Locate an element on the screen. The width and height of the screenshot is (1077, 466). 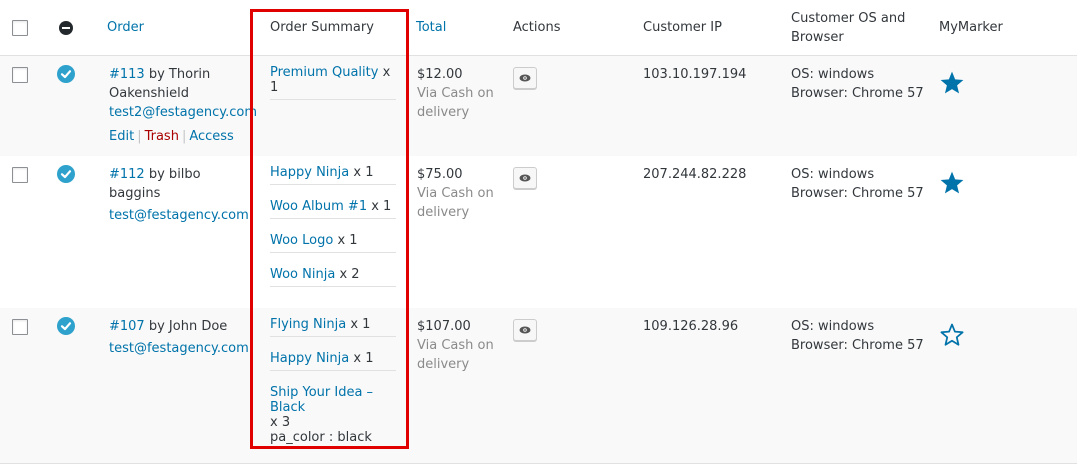
star-outline-icon is located at coordinates (952, 335).